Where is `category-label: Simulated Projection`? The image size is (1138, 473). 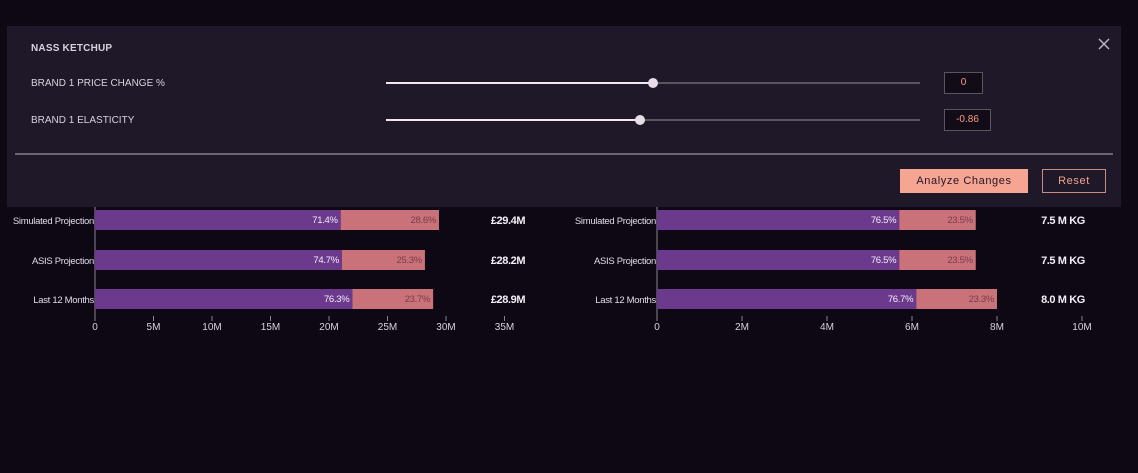
category-label: Simulated Projection is located at coordinates (615, 221).